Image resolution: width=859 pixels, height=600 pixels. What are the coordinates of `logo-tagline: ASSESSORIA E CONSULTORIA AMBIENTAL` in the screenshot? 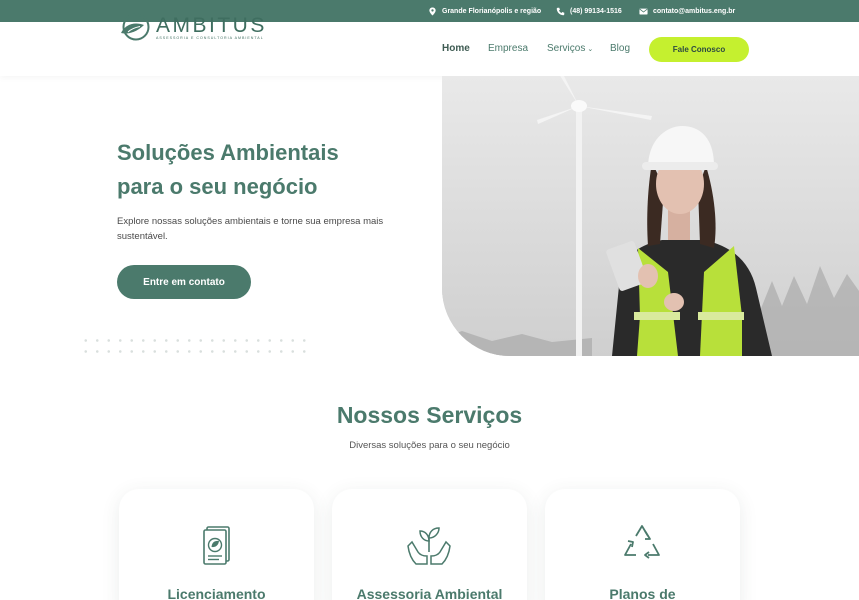 It's located at (210, 38).